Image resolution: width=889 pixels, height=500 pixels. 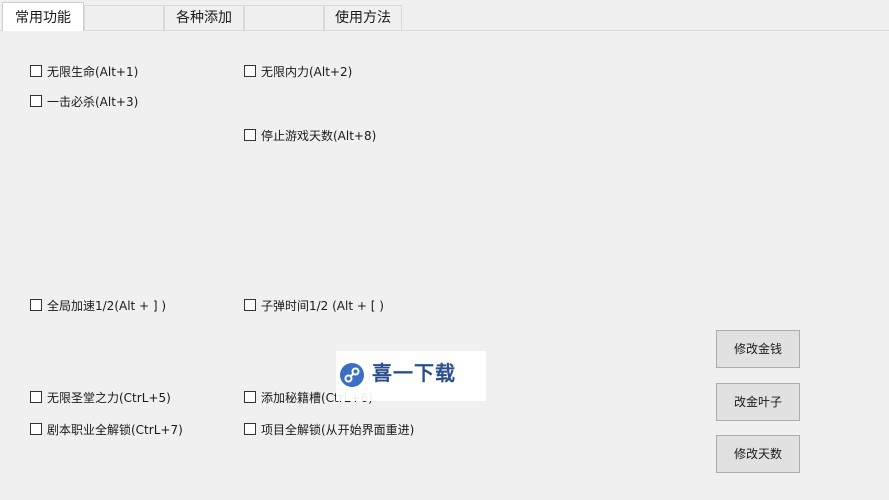 What do you see at coordinates (93, 102) in the screenshot?
I see `checkbox-label: 一击必杀(Alt+3)` at bounding box center [93, 102].